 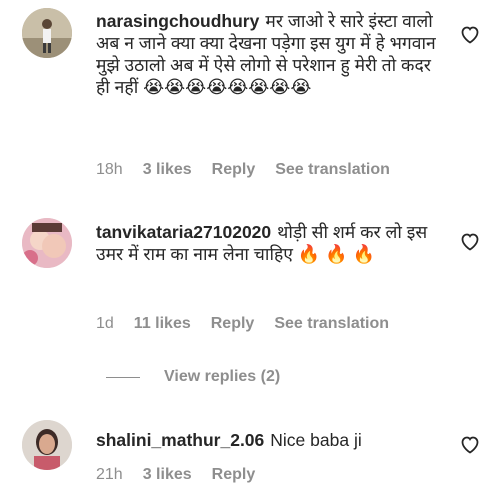 I want to click on comment-time: 18h, so click(x=109, y=169).